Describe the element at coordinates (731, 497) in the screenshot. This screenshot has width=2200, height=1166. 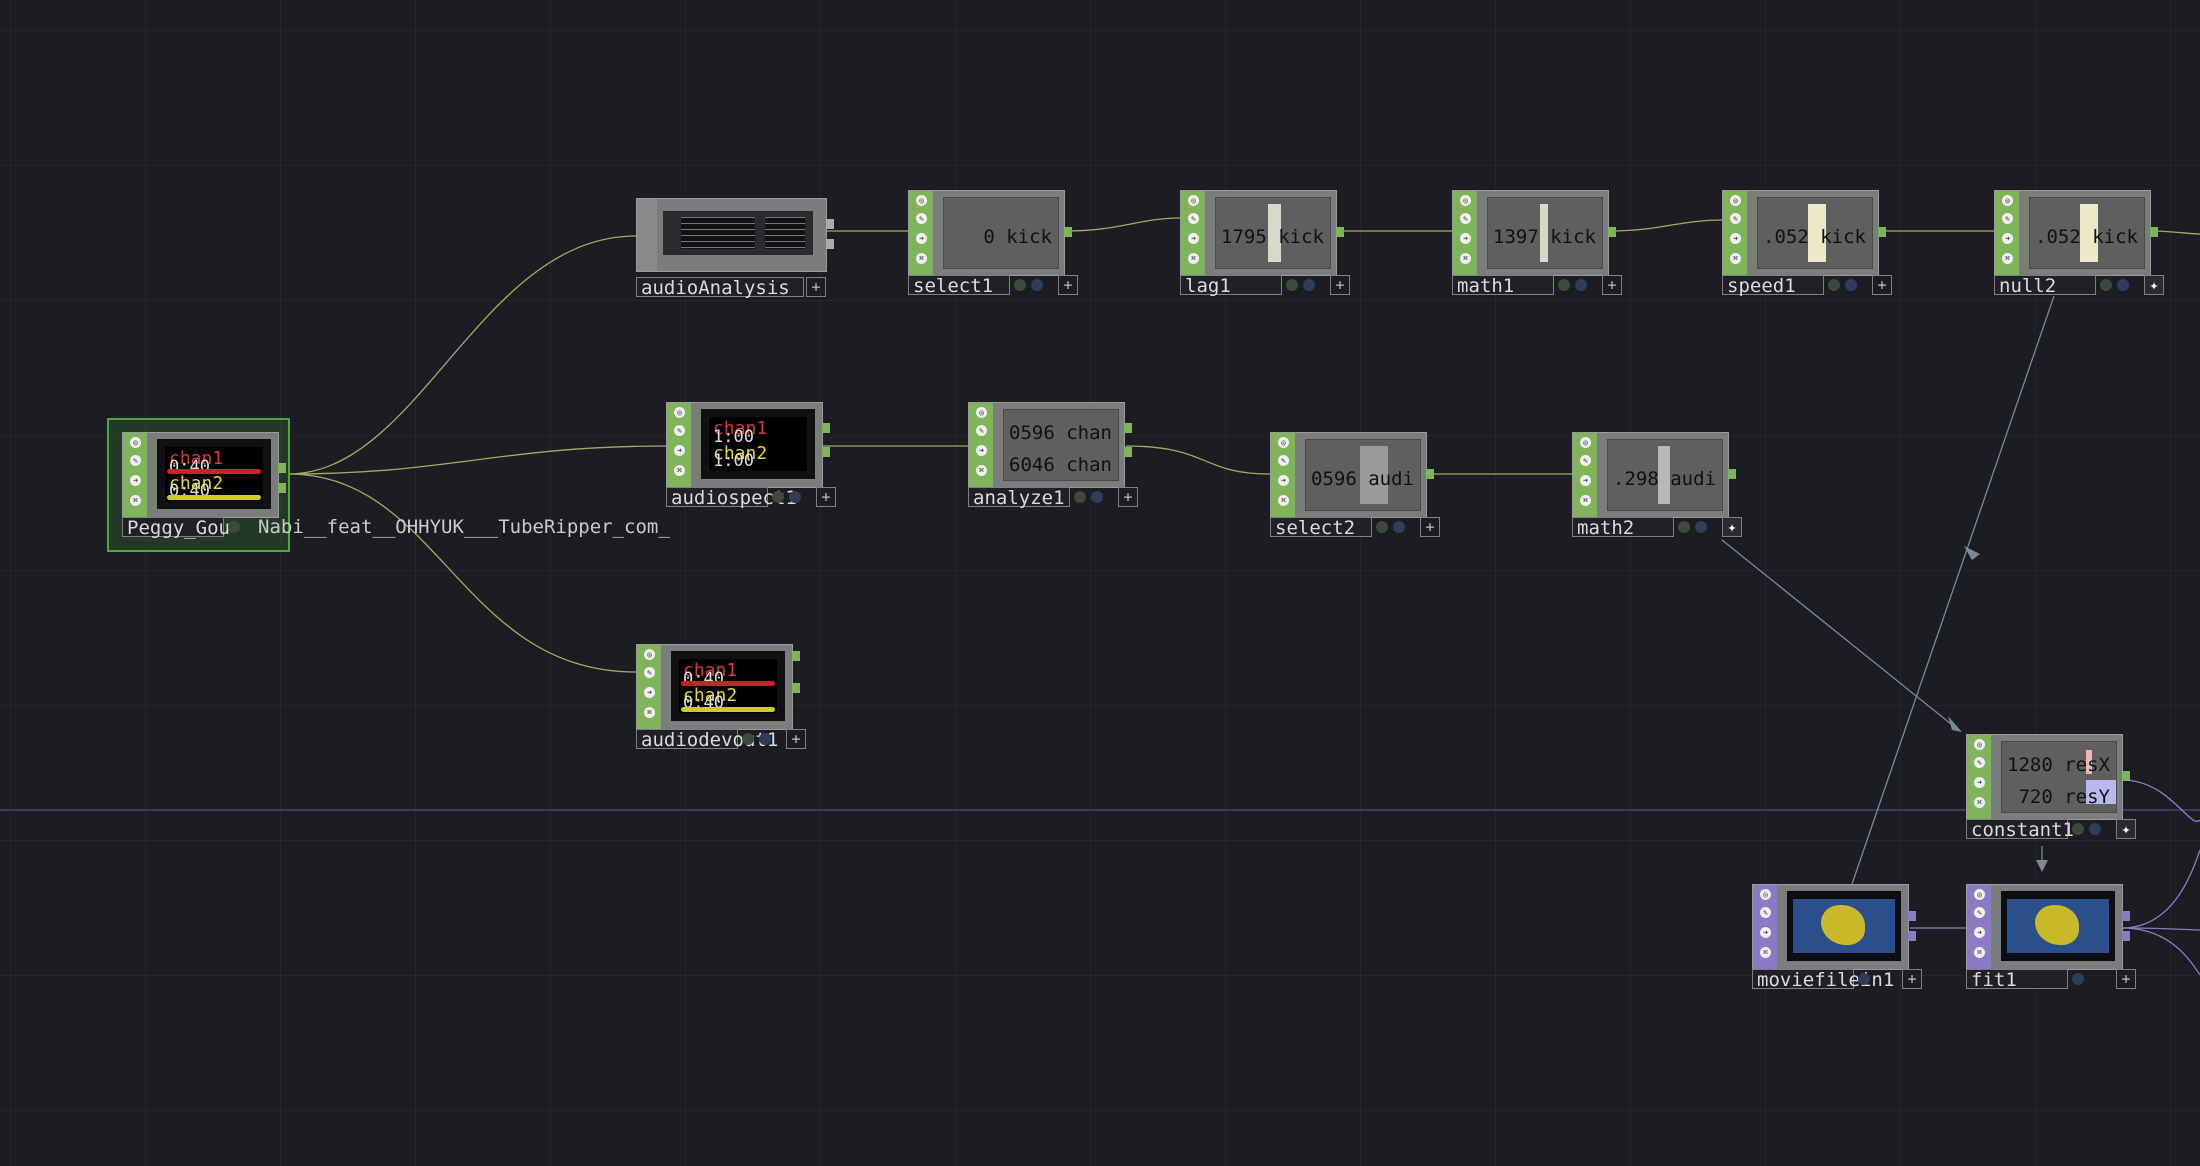
I see `node-name: audiospect1` at that location.